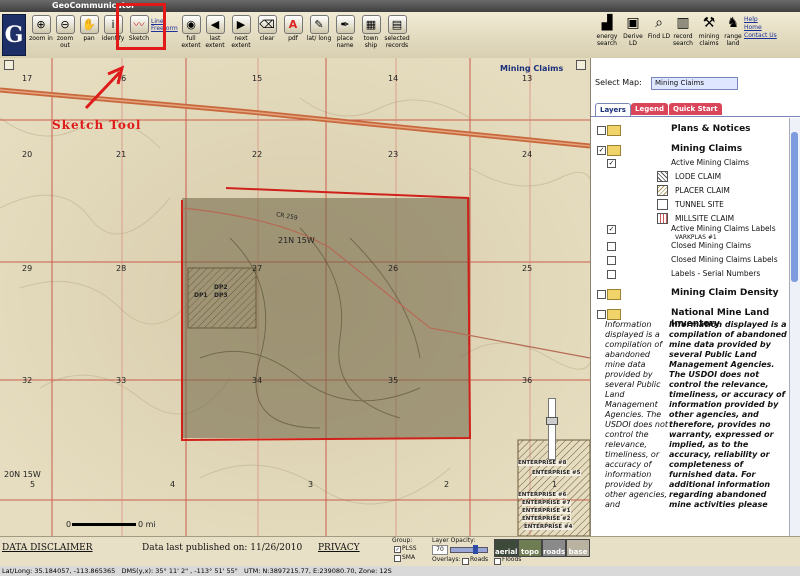 The width and height of the screenshot is (800, 576). Describe the element at coordinates (614, 150) in the screenshot. I see `folder-icon` at that location.